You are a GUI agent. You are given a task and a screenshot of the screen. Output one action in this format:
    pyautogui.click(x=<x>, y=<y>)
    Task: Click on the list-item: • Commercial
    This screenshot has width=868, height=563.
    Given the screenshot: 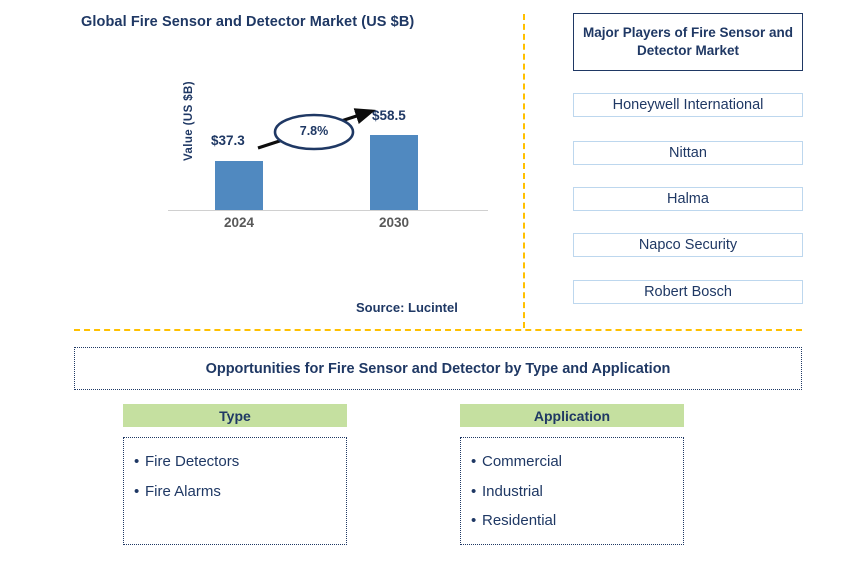 What is the action you would take?
    pyautogui.click(x=572, y=462)
    